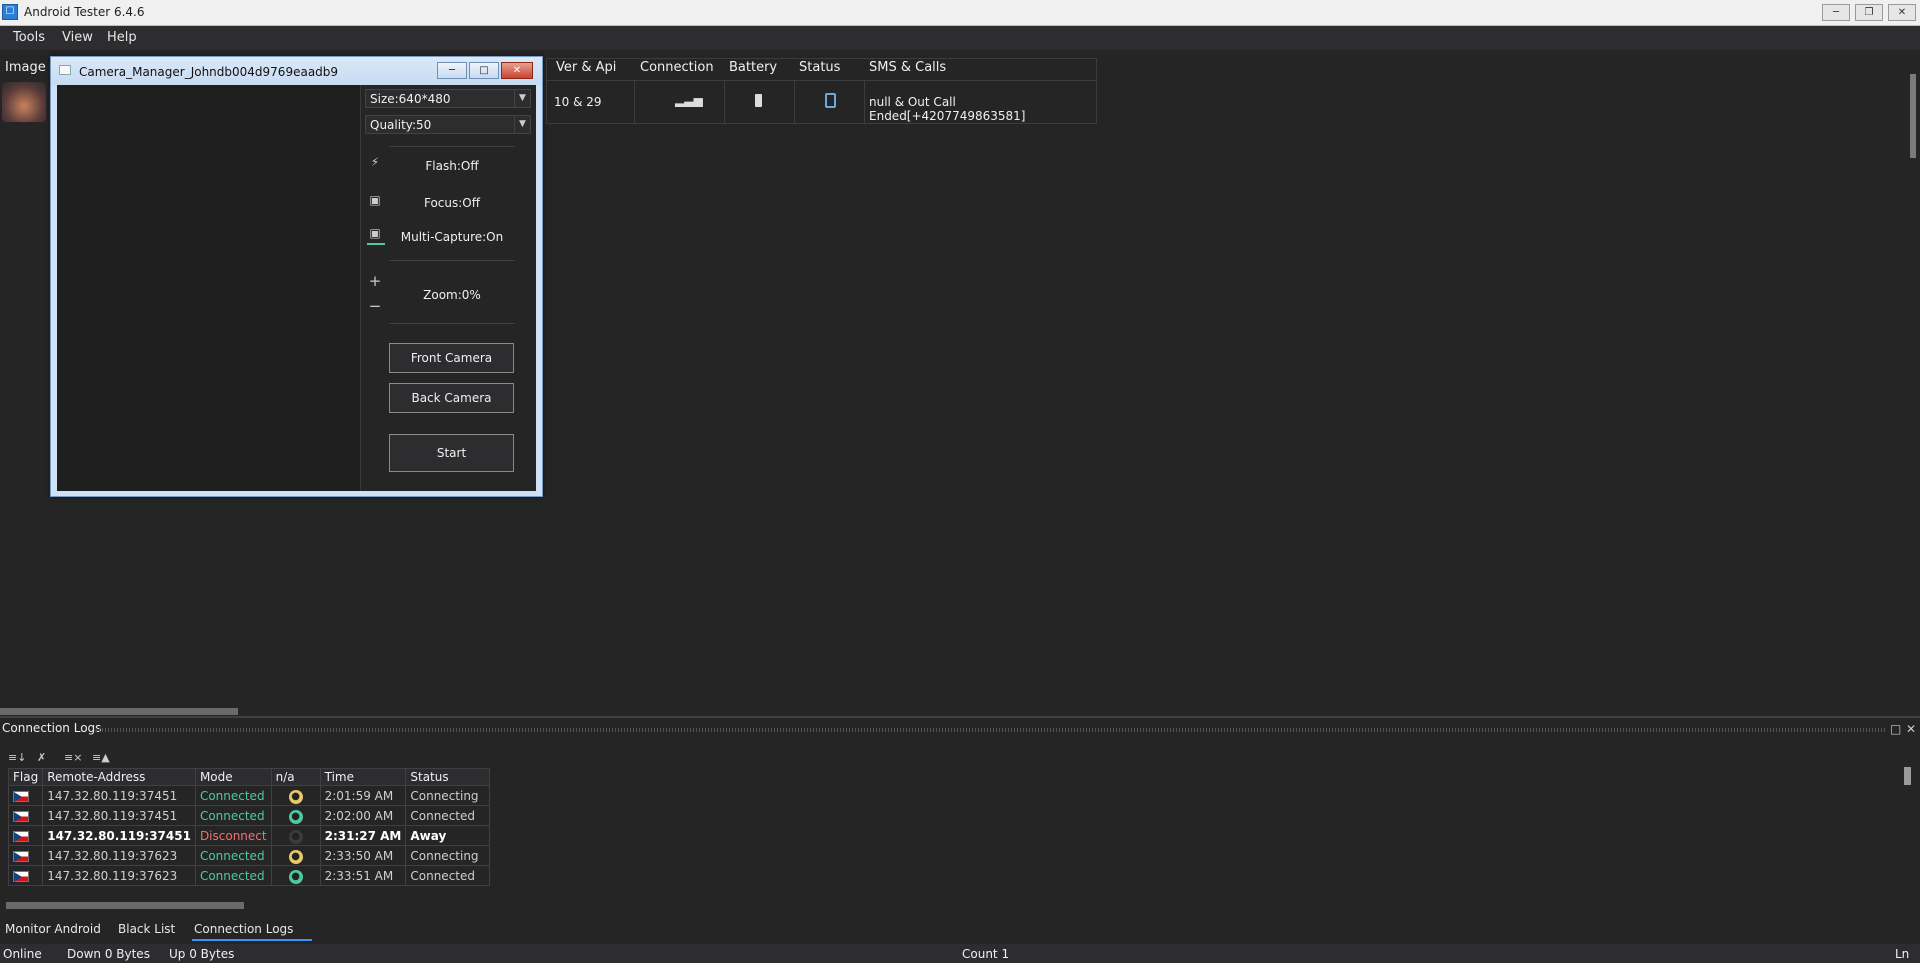 This screenshot has width=1920, height=963. Describe the element at coordinates (375, 162) in the screenshot. I see `flash-icon: ⚡` at that location.